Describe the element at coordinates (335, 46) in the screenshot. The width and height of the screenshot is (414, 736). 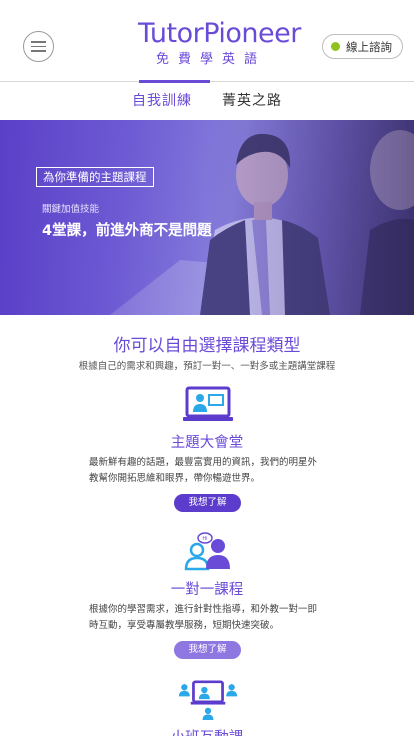
I see `online-status-dot` at that location.